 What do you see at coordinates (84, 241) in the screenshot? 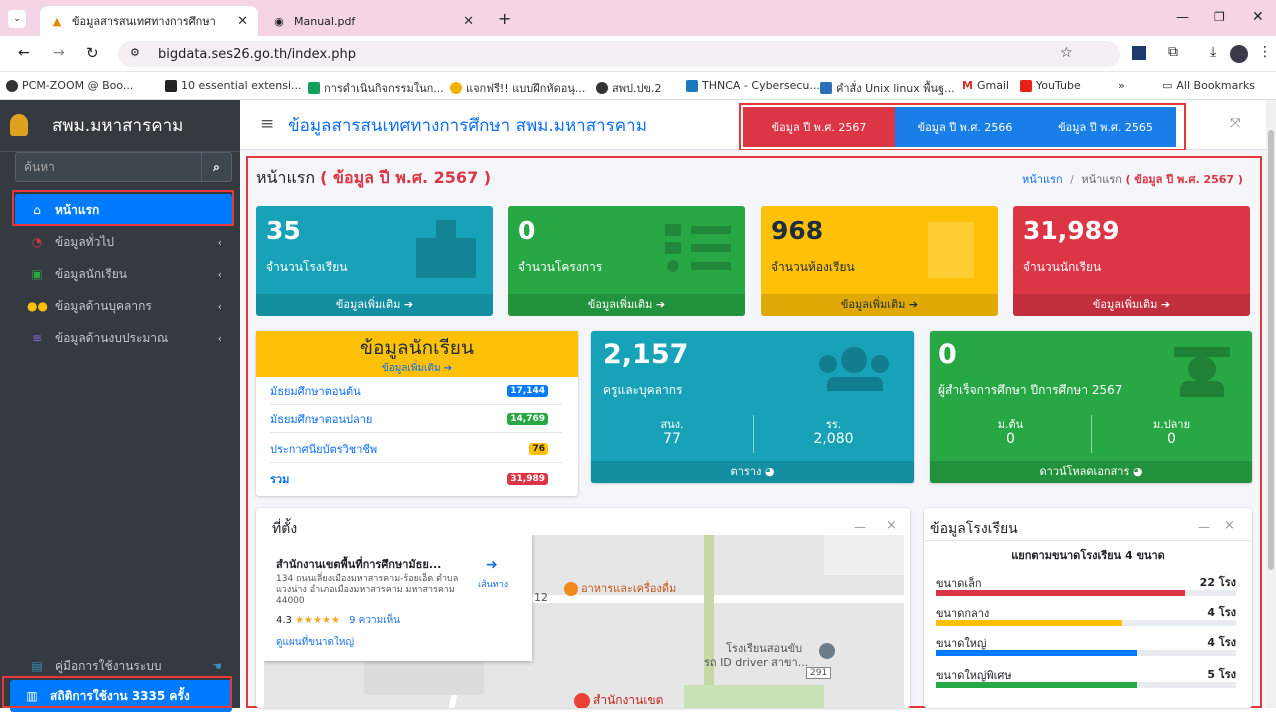
I see `sidebar-item-label: ข้อมูลทั่วไป` at bounding box center [84, 241].